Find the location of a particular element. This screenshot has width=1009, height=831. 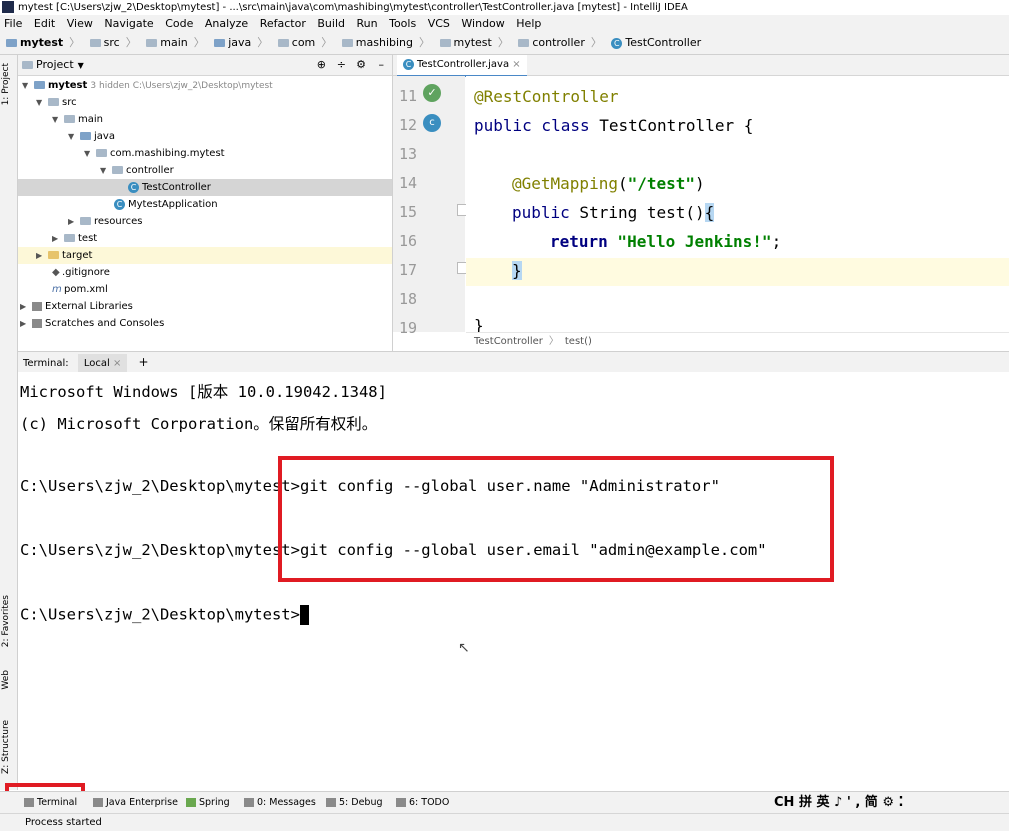

tree-item-test: ▶ test is located at coordinates (74, 238).